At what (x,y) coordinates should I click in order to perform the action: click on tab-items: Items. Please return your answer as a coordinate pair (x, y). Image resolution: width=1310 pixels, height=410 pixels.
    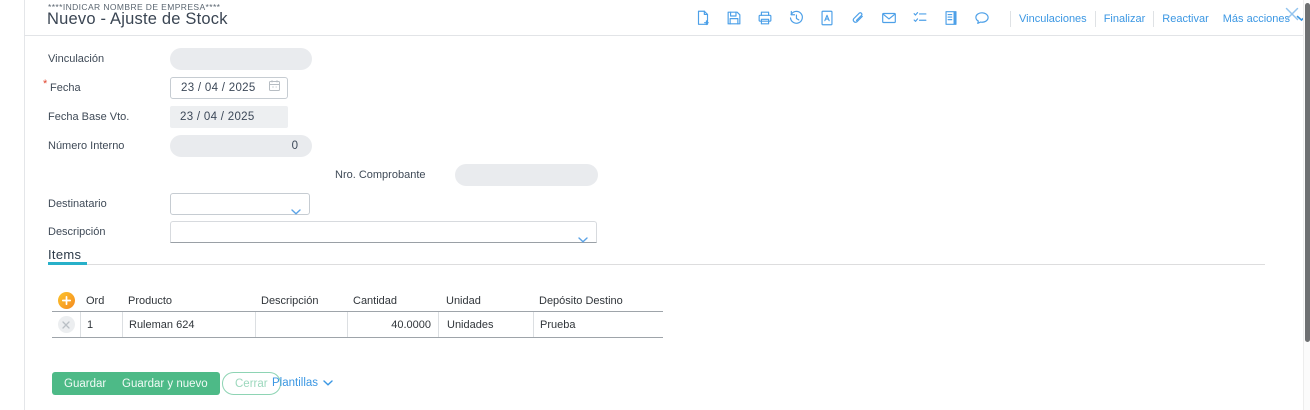
    Looking at the image, I should click on (64, 254).